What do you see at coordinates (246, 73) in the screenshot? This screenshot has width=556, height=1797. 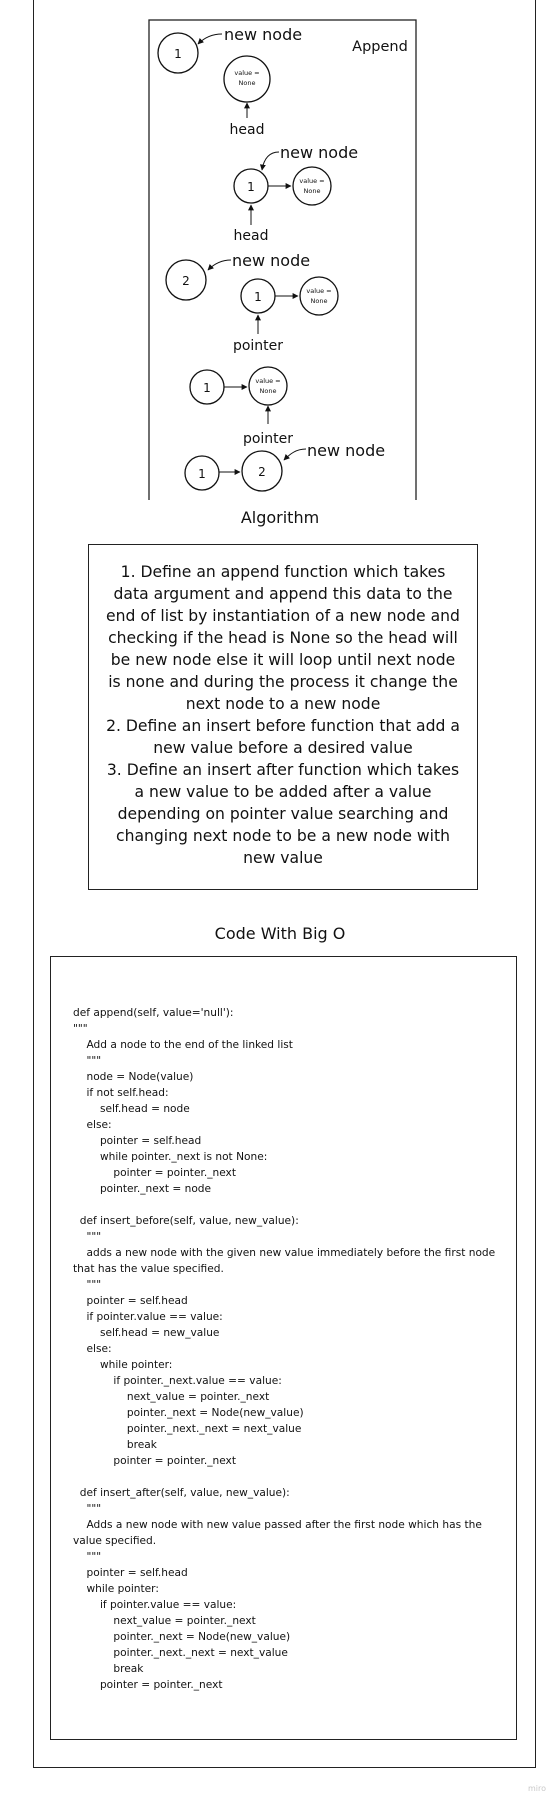 I see `step1-none-node-line1: value =` at bounding box center [246, 73].